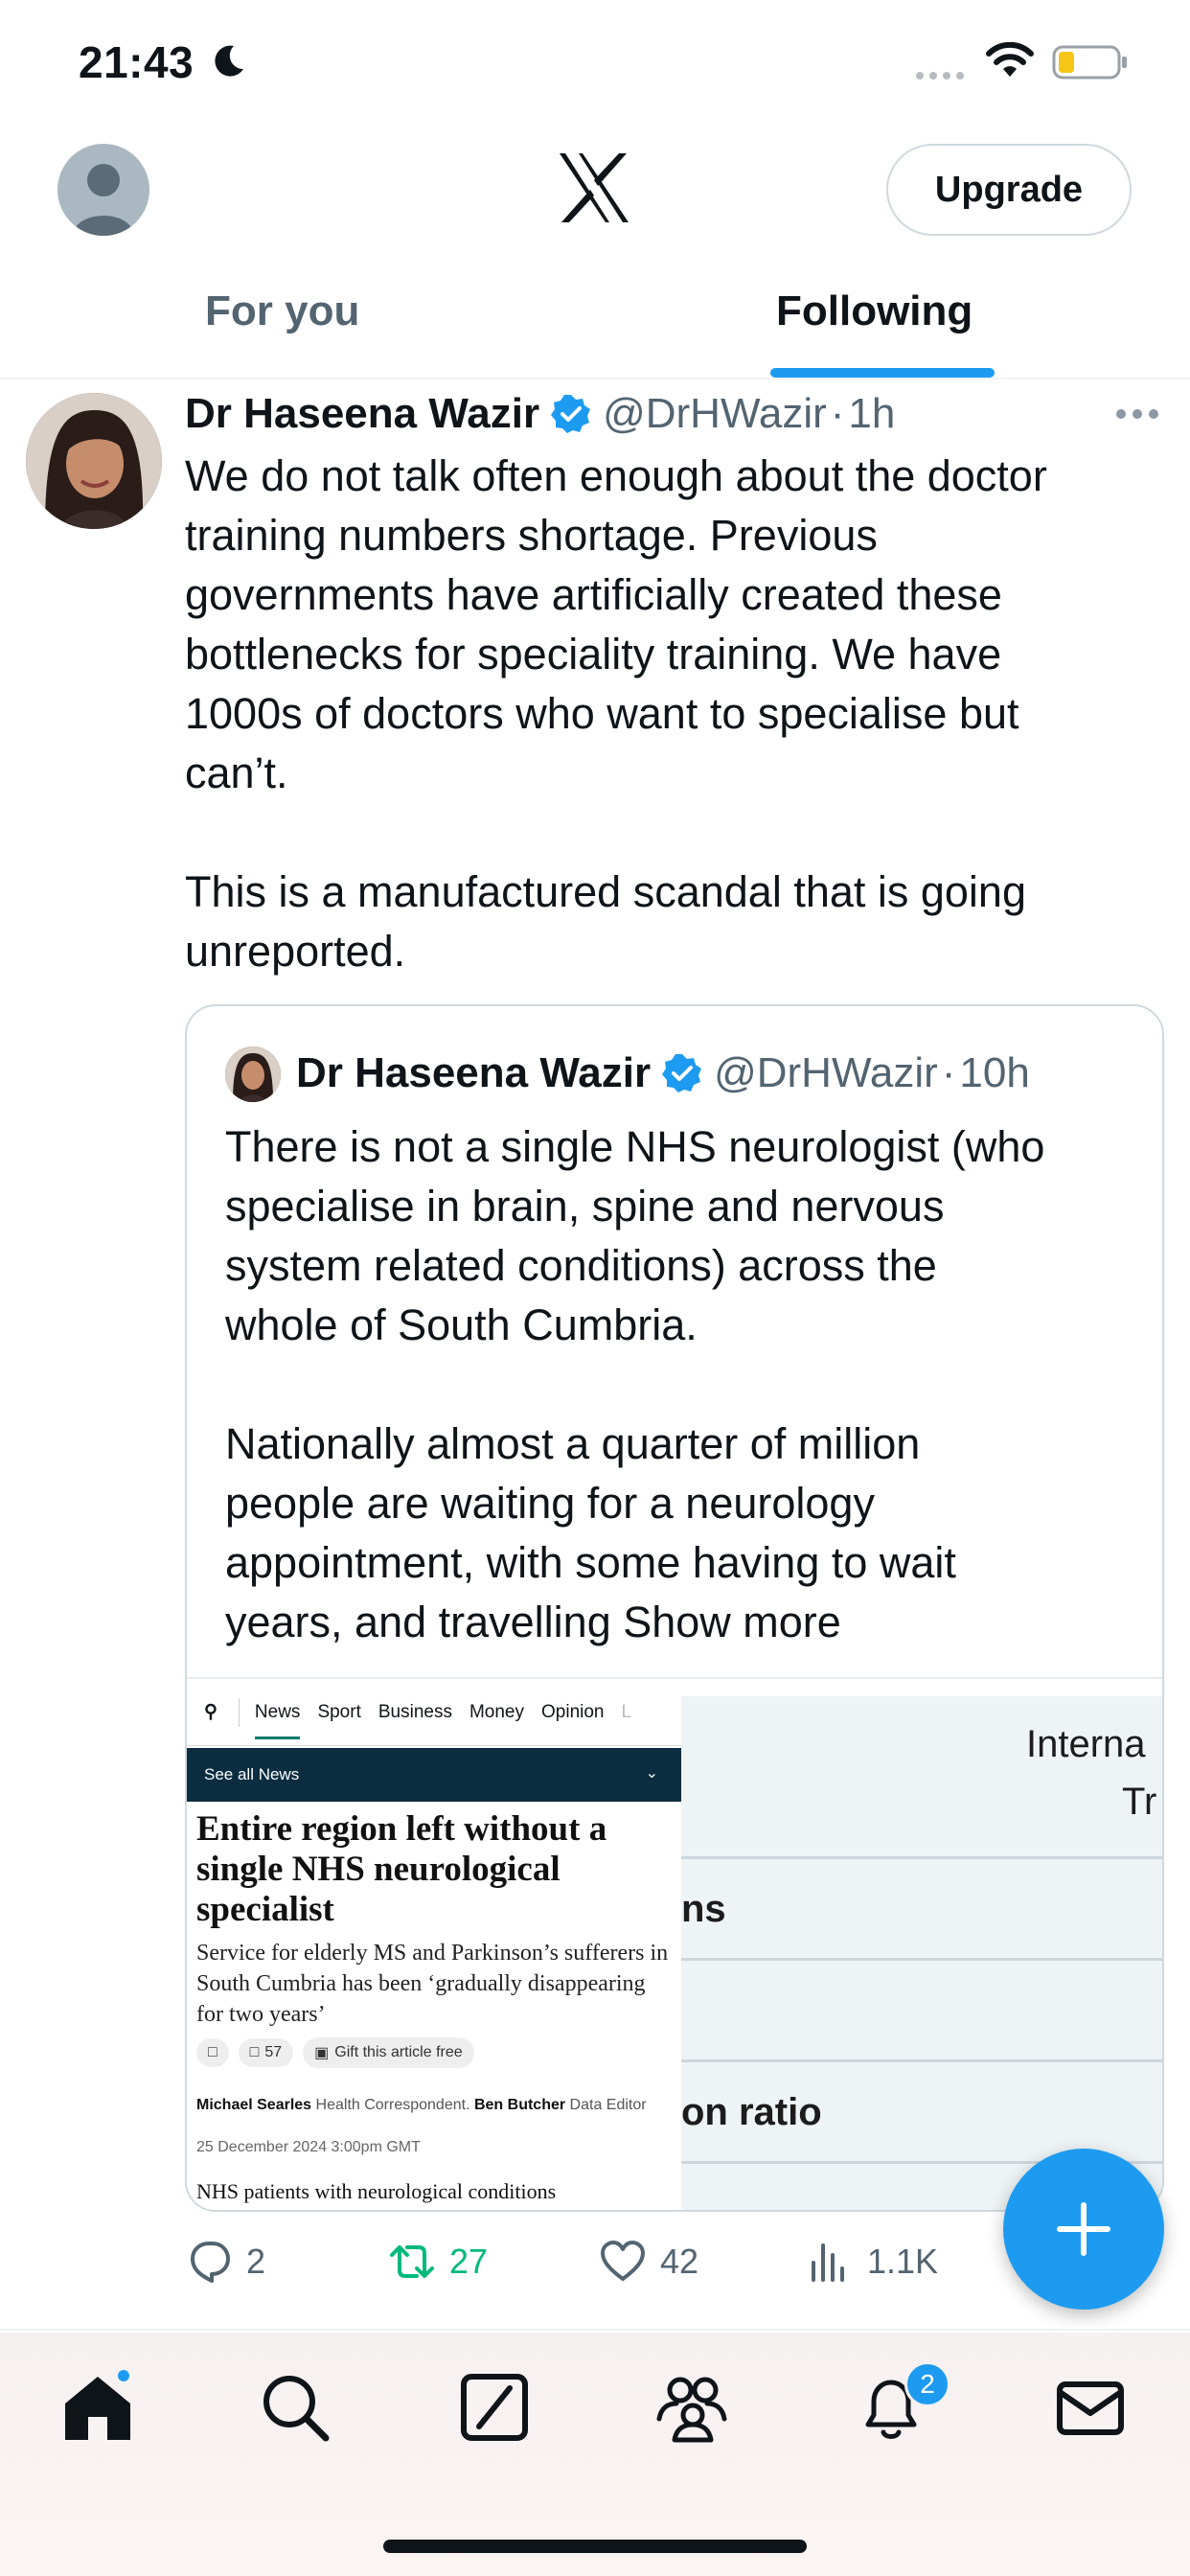  What do you see at coordinates (921, 2012) in the screenshot?
I see `table-row` at bounding box center [921, 2012].